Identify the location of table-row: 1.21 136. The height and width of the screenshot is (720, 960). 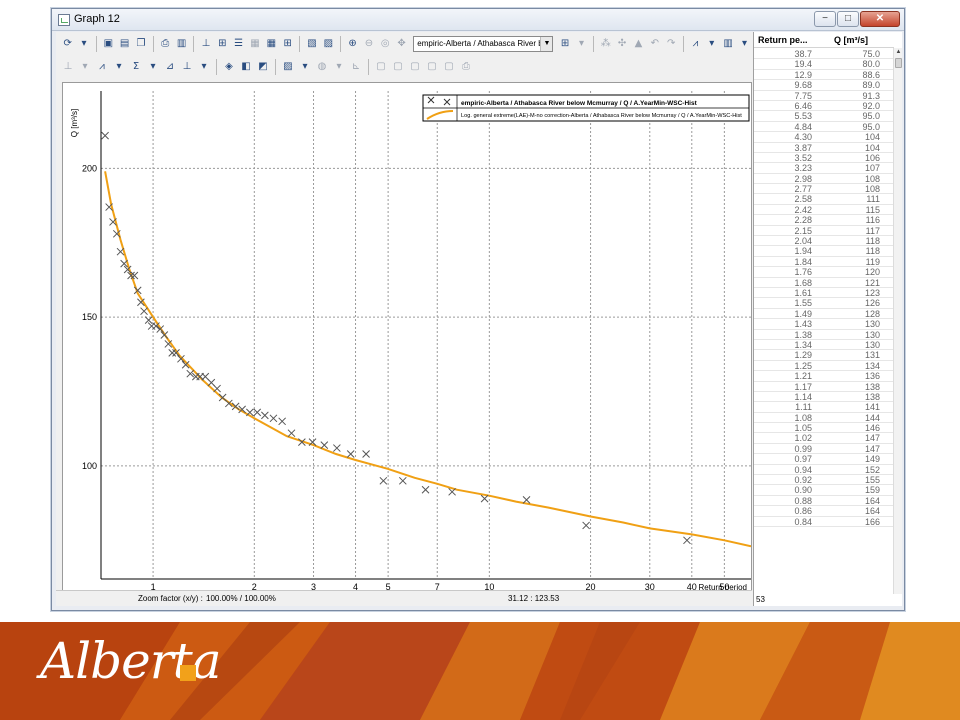
(824, 376).